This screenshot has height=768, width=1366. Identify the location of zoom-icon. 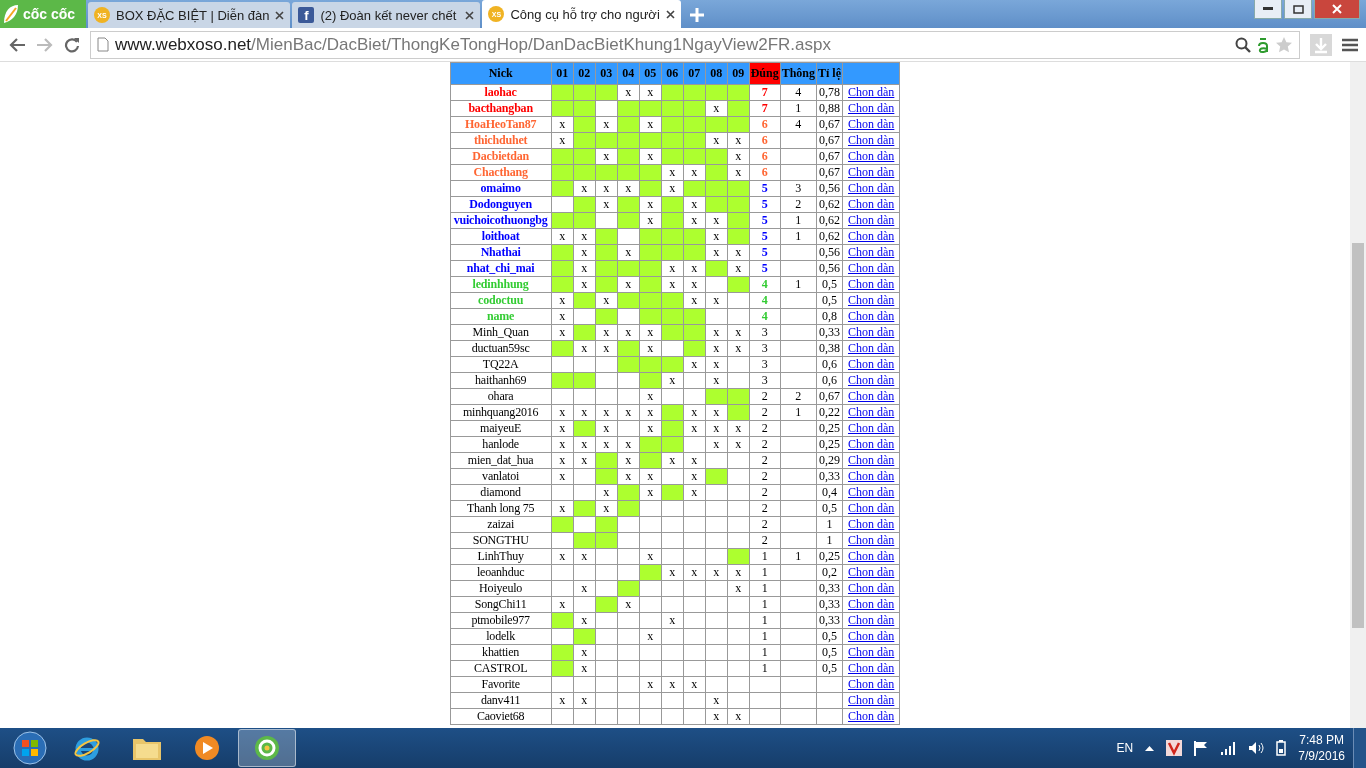
(1243, 44).